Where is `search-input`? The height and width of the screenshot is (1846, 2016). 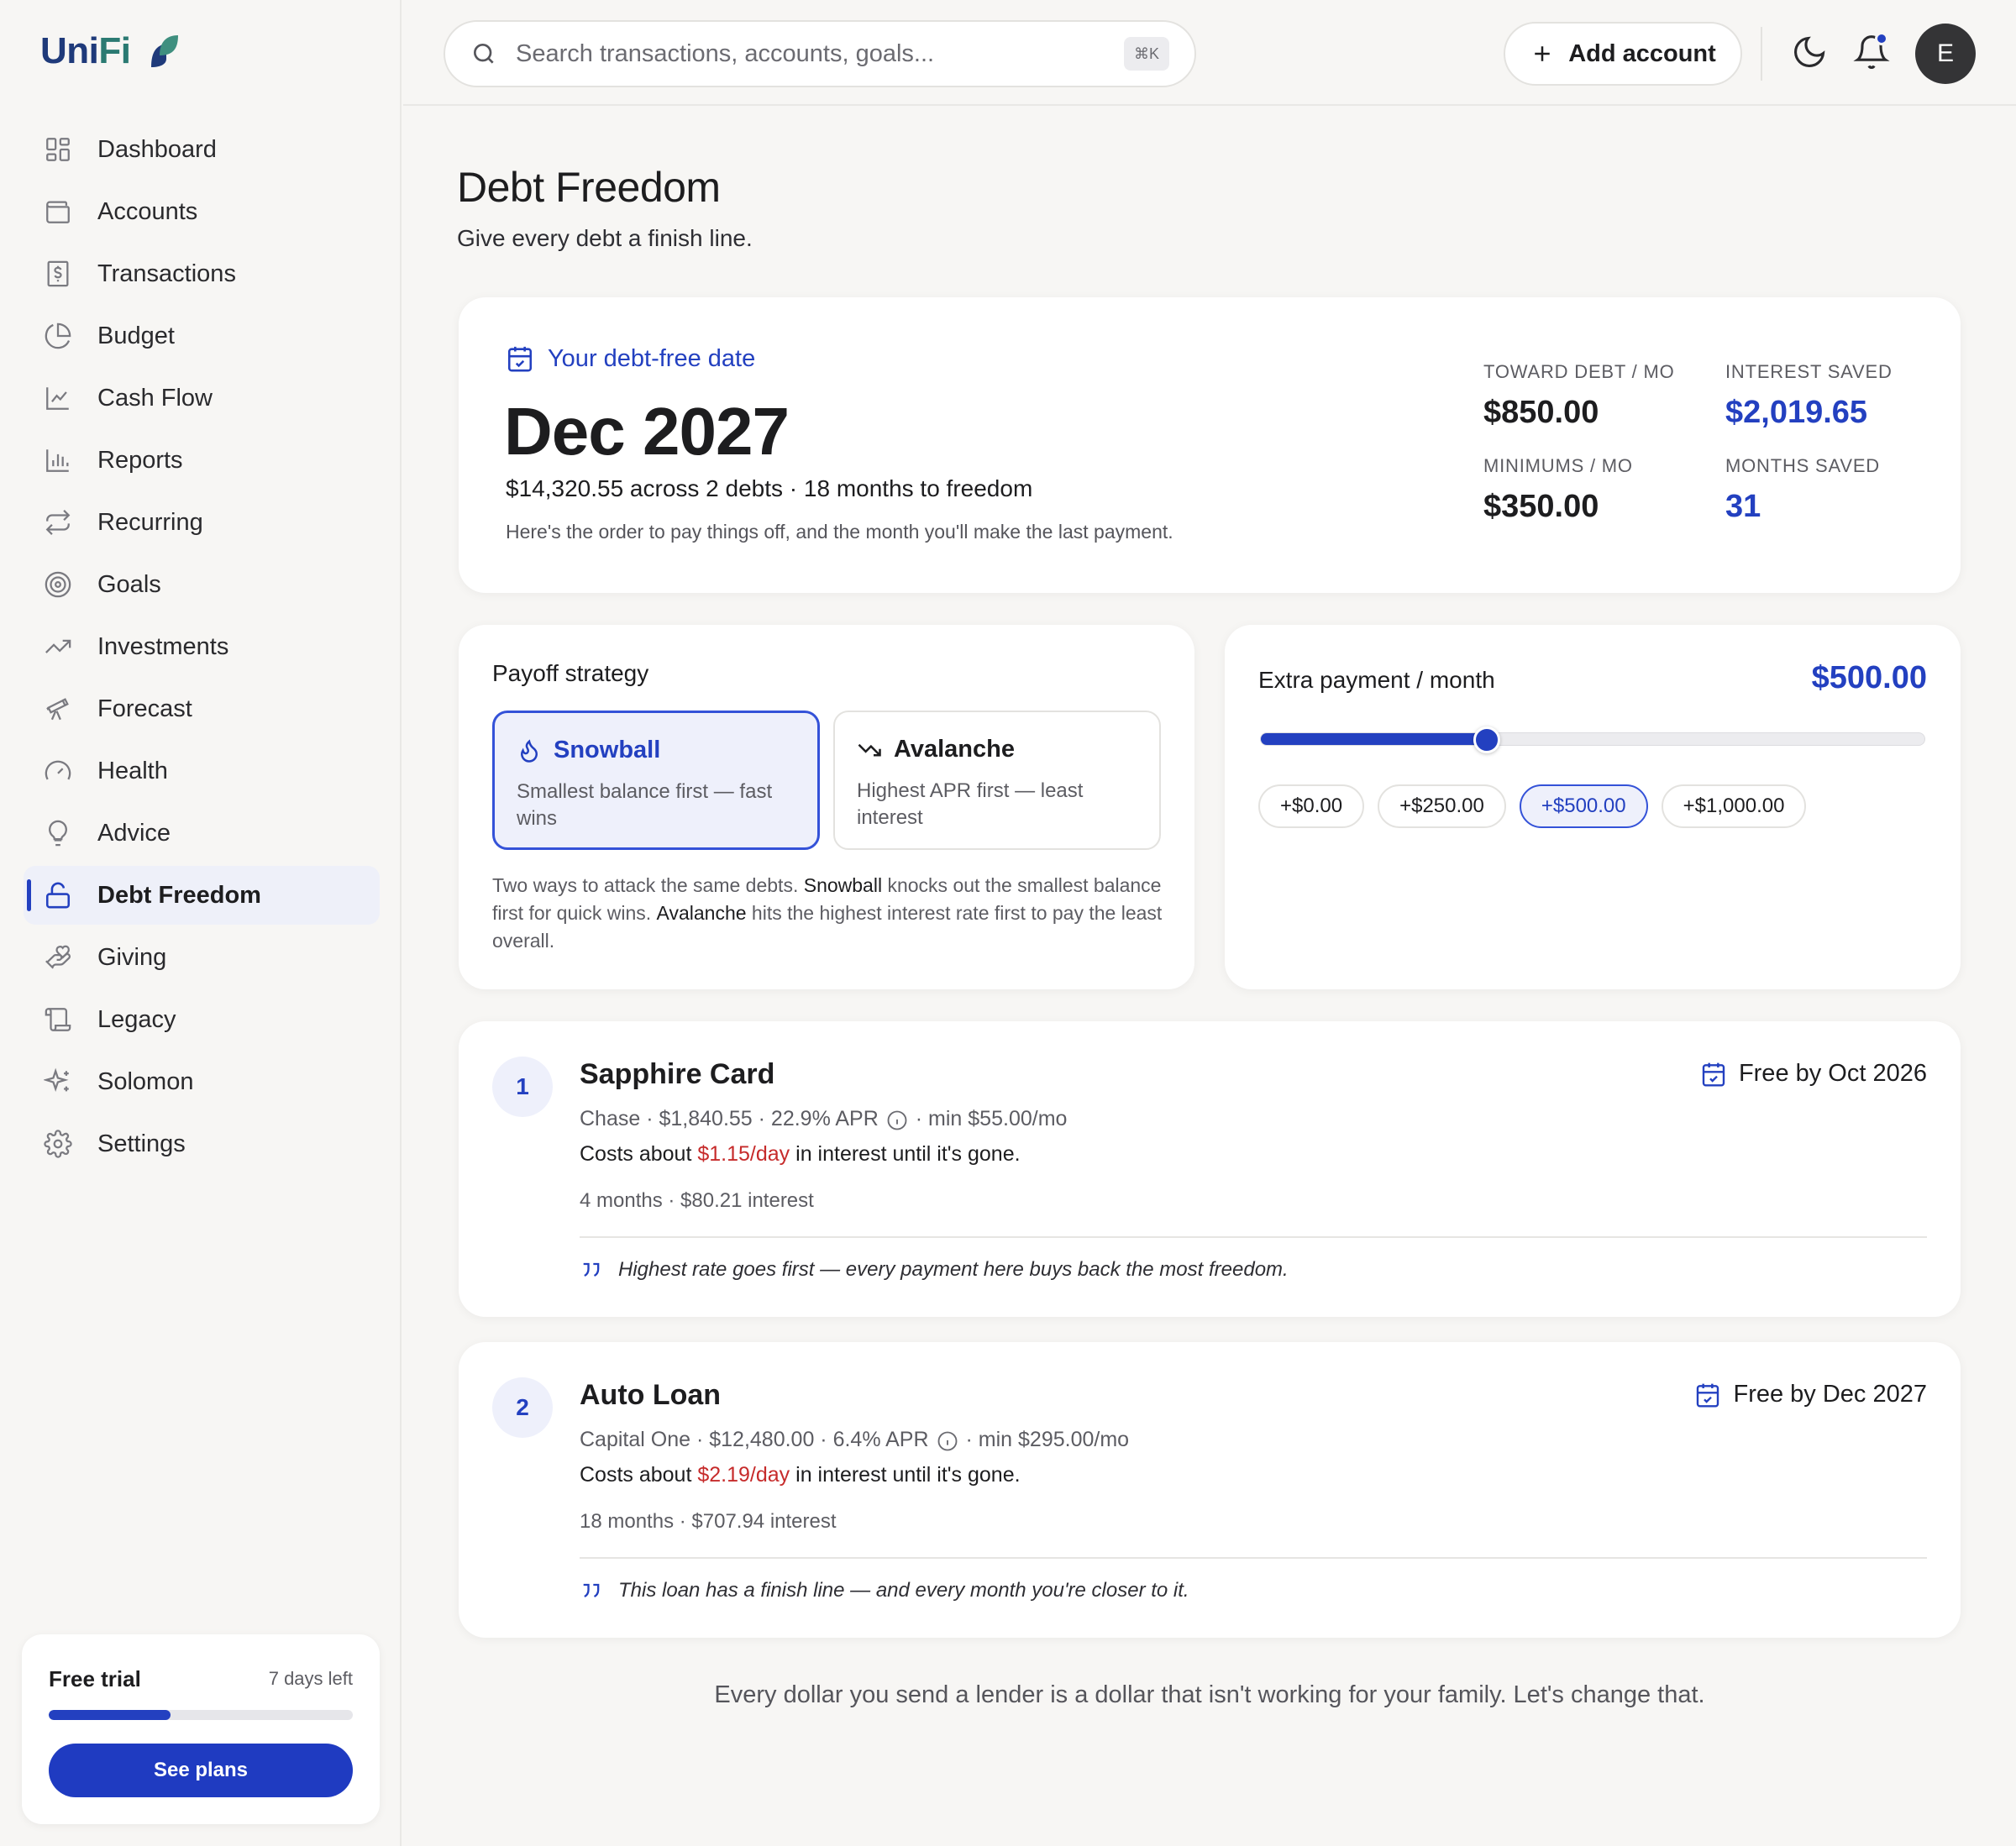 search-input is located at coordinates (810, 53).